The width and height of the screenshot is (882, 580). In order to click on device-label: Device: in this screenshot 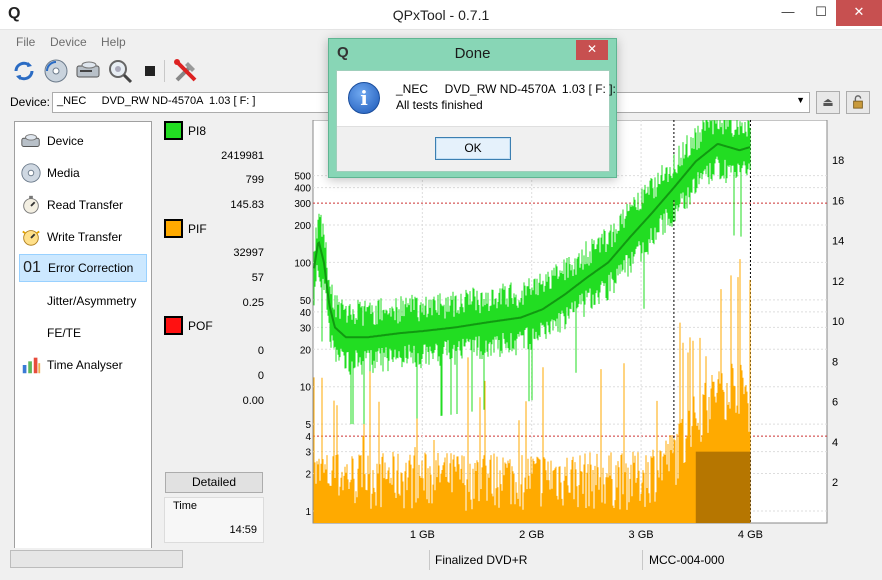, I will do `click(30, 102)`.